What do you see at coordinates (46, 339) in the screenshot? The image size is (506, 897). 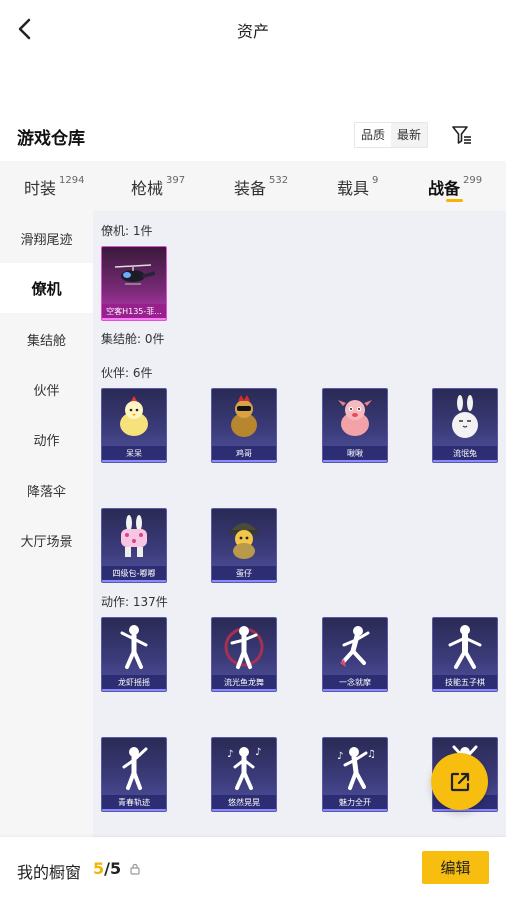 I see `side-item-capsule: 集结舱` at bounding box center [46, 339].